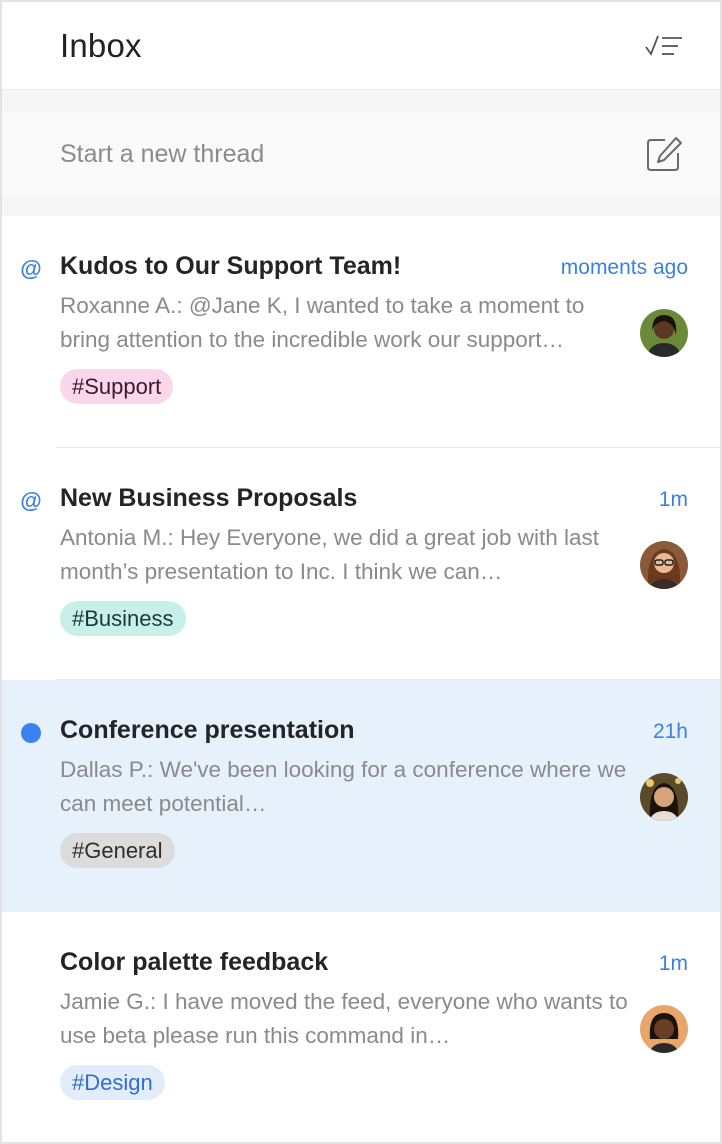  What do you see at coordinates (31, 733) in the screenshot?
I see `unread-dot-icon` at bounding box center [31, 733].